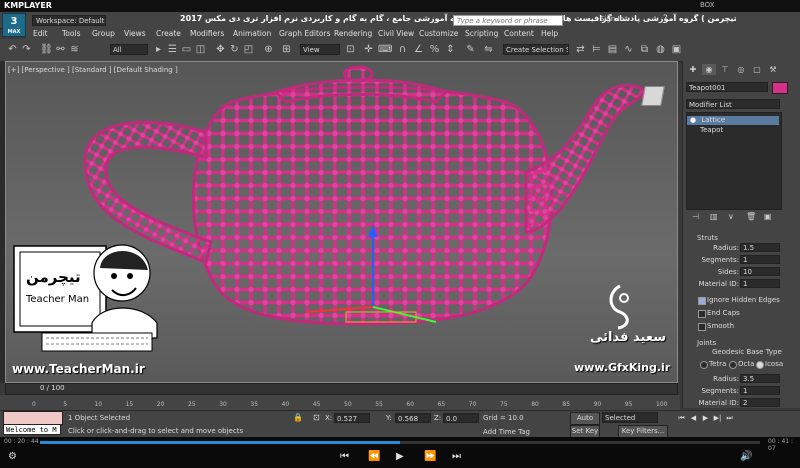 The height and width of the screenshot is (468, 800). What do you see at coordinates (207, 33) in the screenshot?
I see `menu-modifiers: Modifiers` at bounding box center [207, 33].